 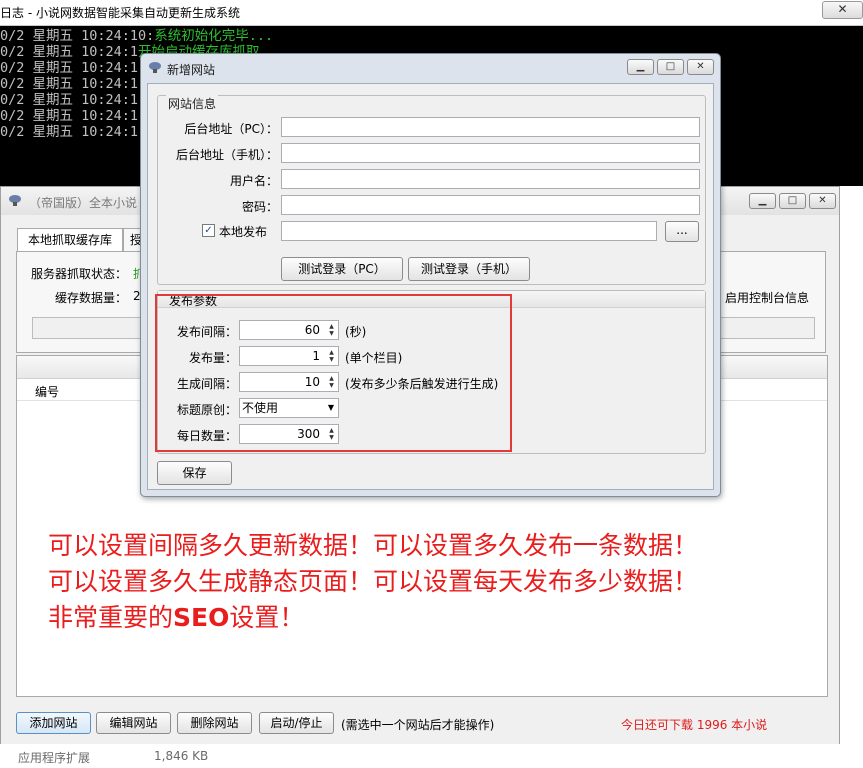 I want to click on password-input, so click(x=490, y=205).